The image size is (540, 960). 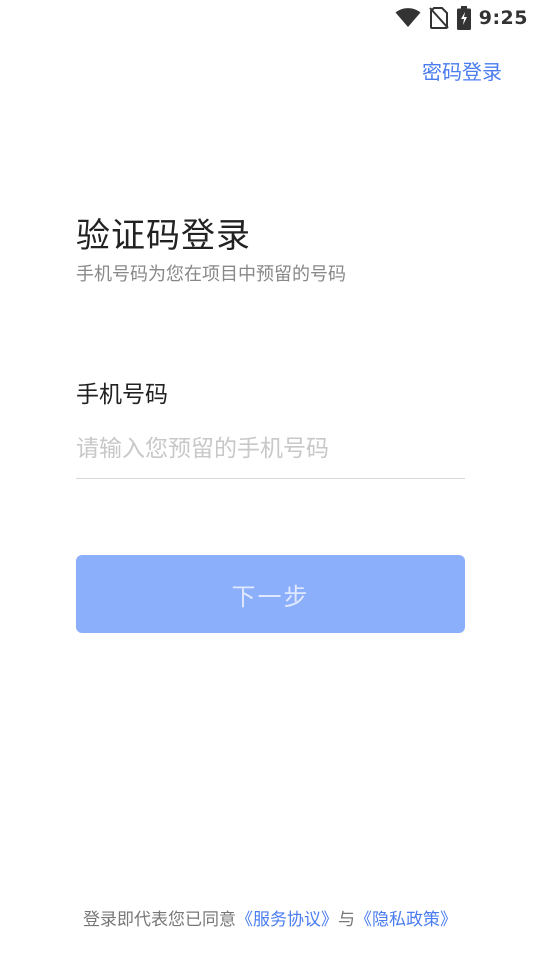 What do you see at coordinates (462, 70) in the screenshot?
I see `password-login-link: 密码登录` at bounding box center [462, 70].